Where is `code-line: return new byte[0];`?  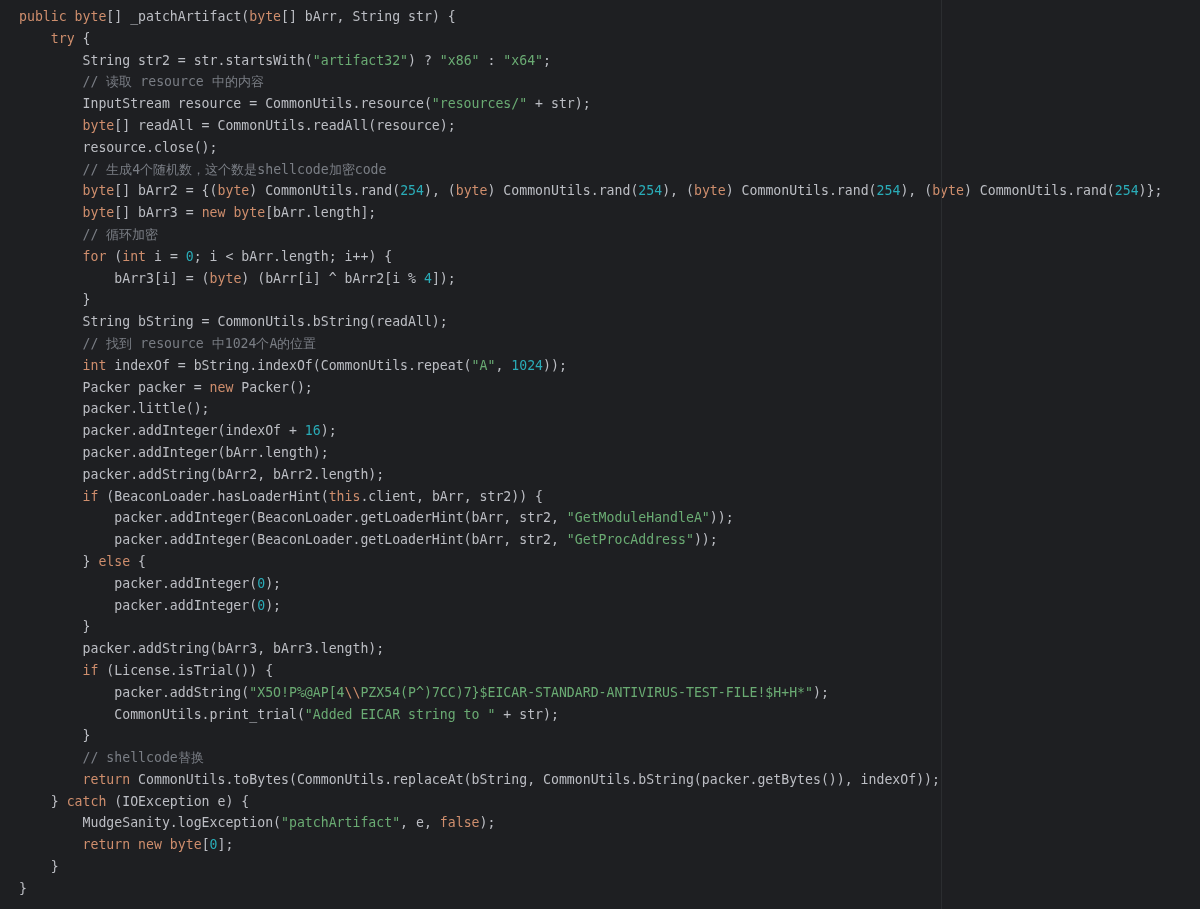
code-line: return new byte[0]; is located at coordinates (157, 845).